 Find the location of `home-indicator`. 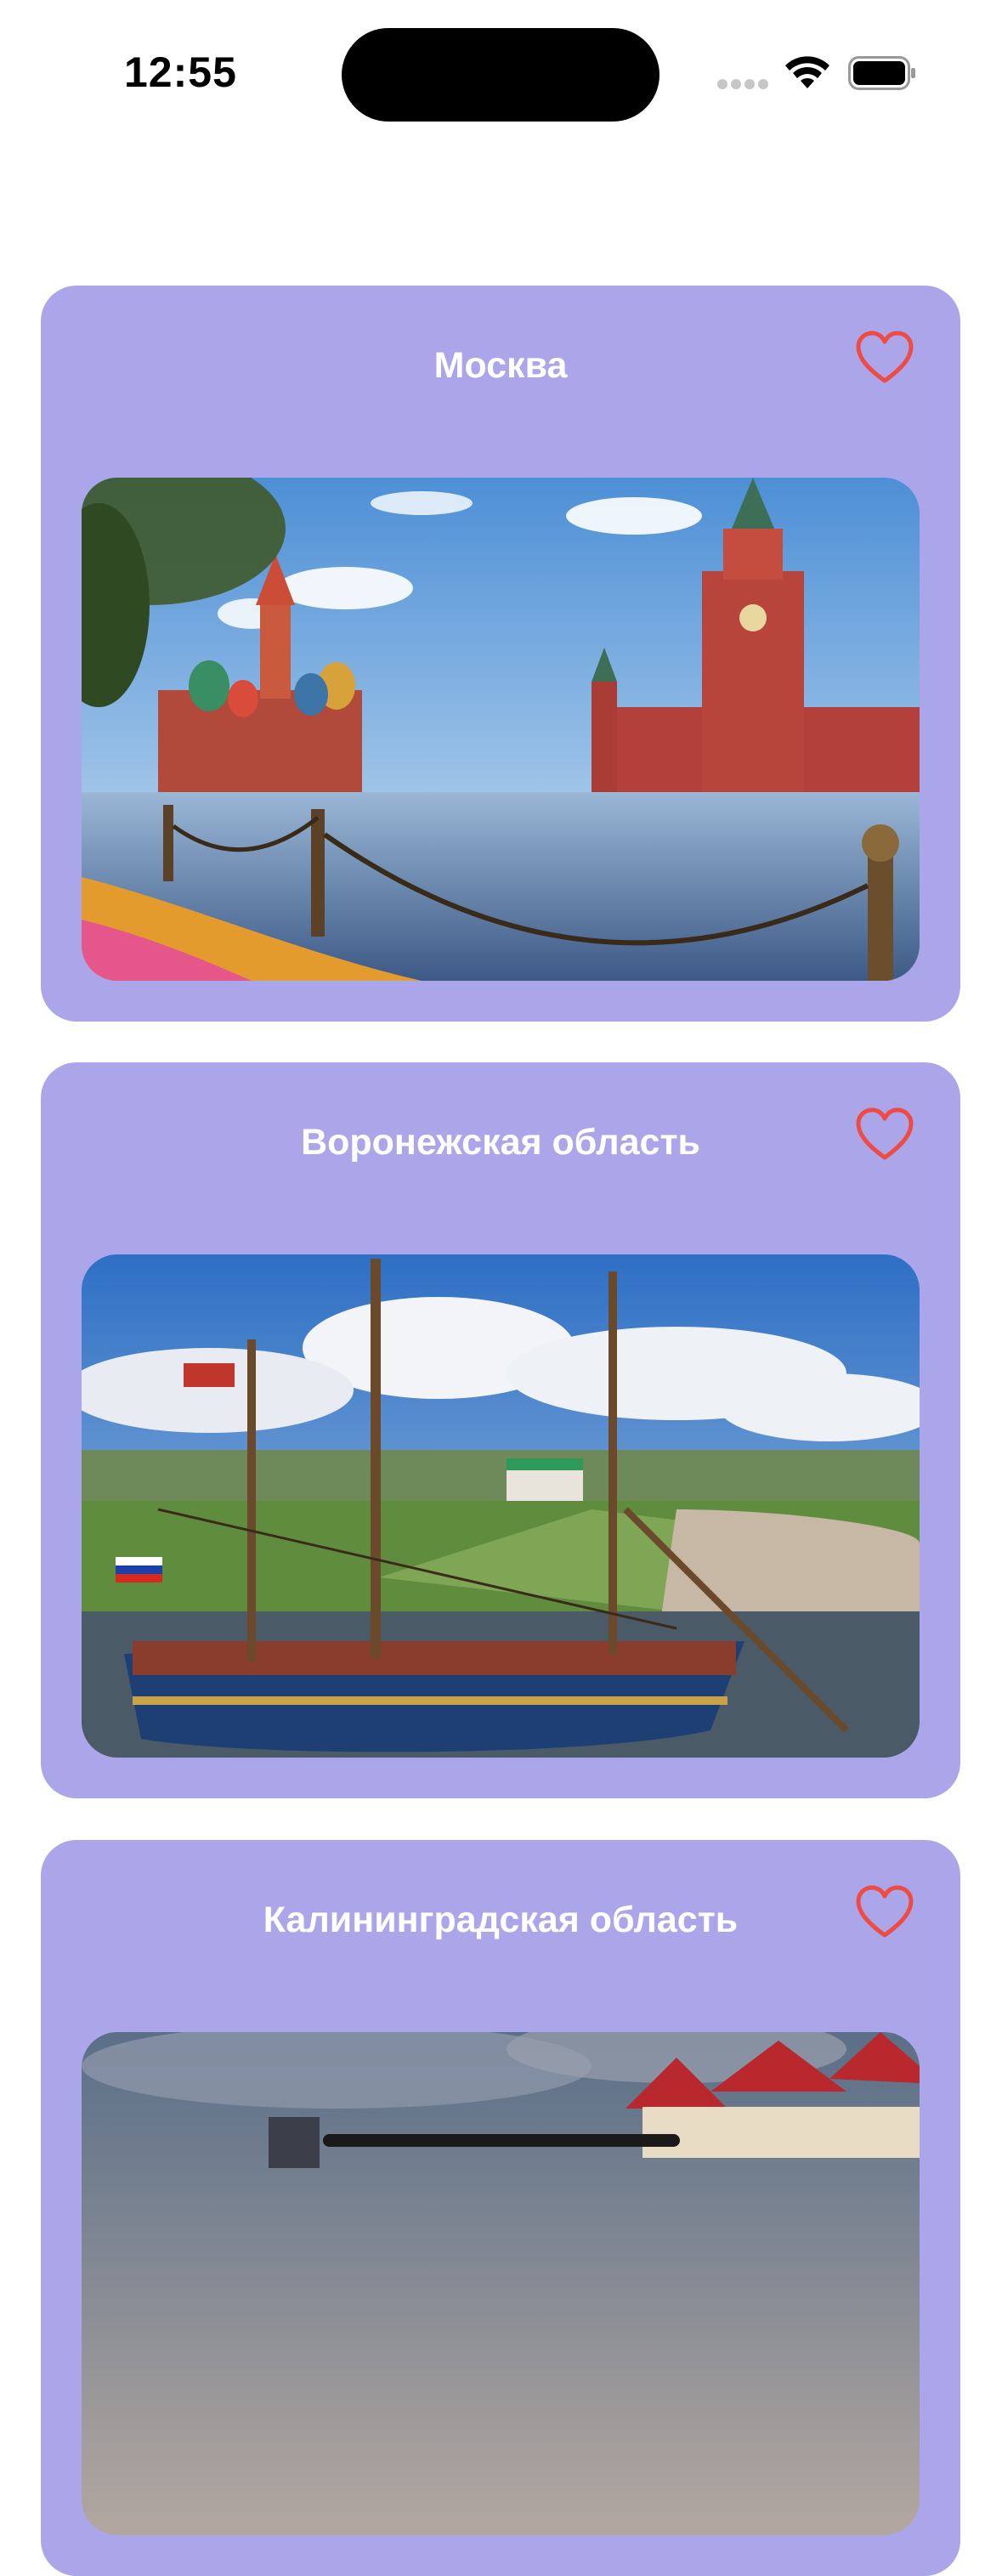

home-indicator is located at coordinates (501, 2140).